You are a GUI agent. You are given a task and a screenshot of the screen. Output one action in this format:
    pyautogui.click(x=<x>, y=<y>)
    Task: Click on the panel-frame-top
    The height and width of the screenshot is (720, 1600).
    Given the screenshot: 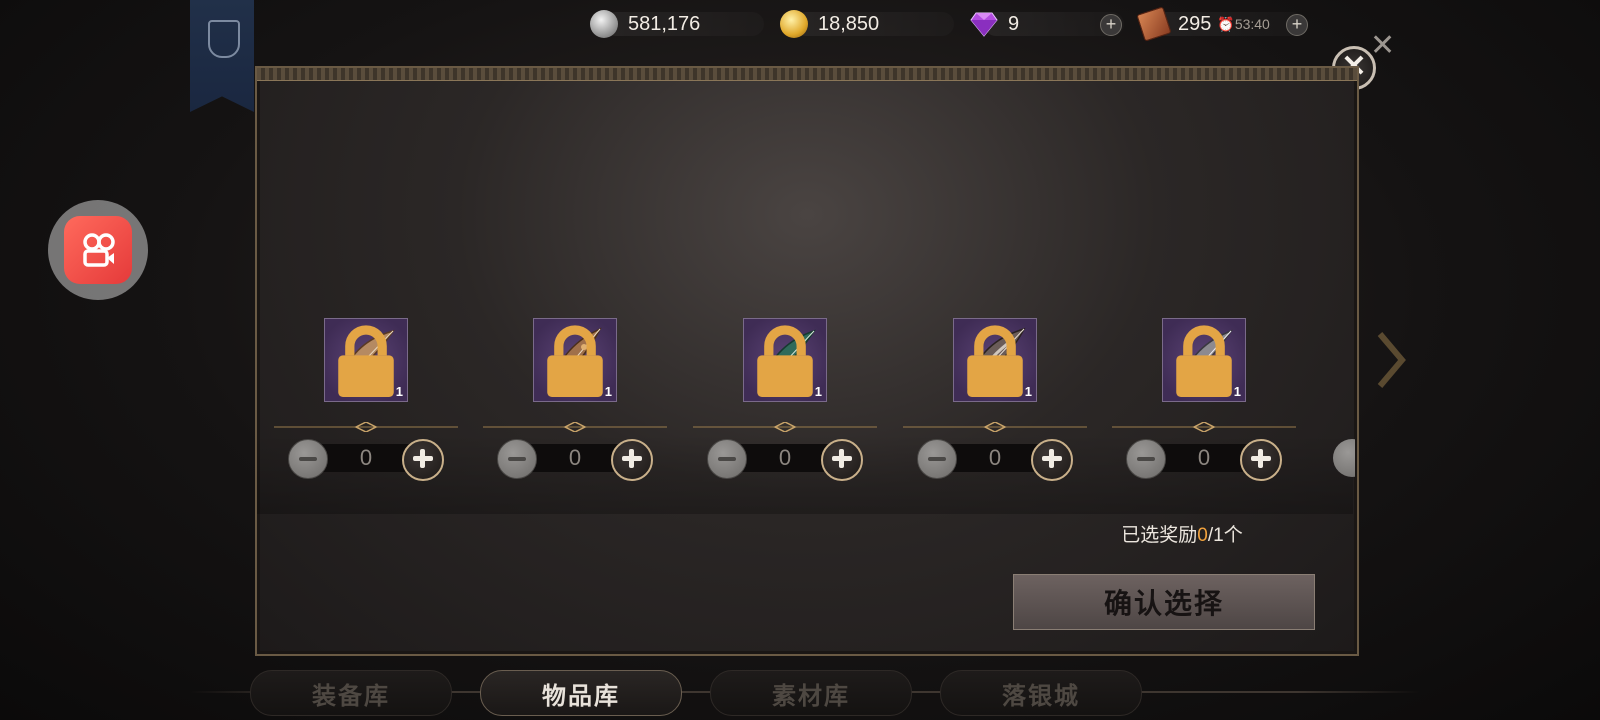 What is the action you would take?
    pyautogui.click(x=807, y=74)
    